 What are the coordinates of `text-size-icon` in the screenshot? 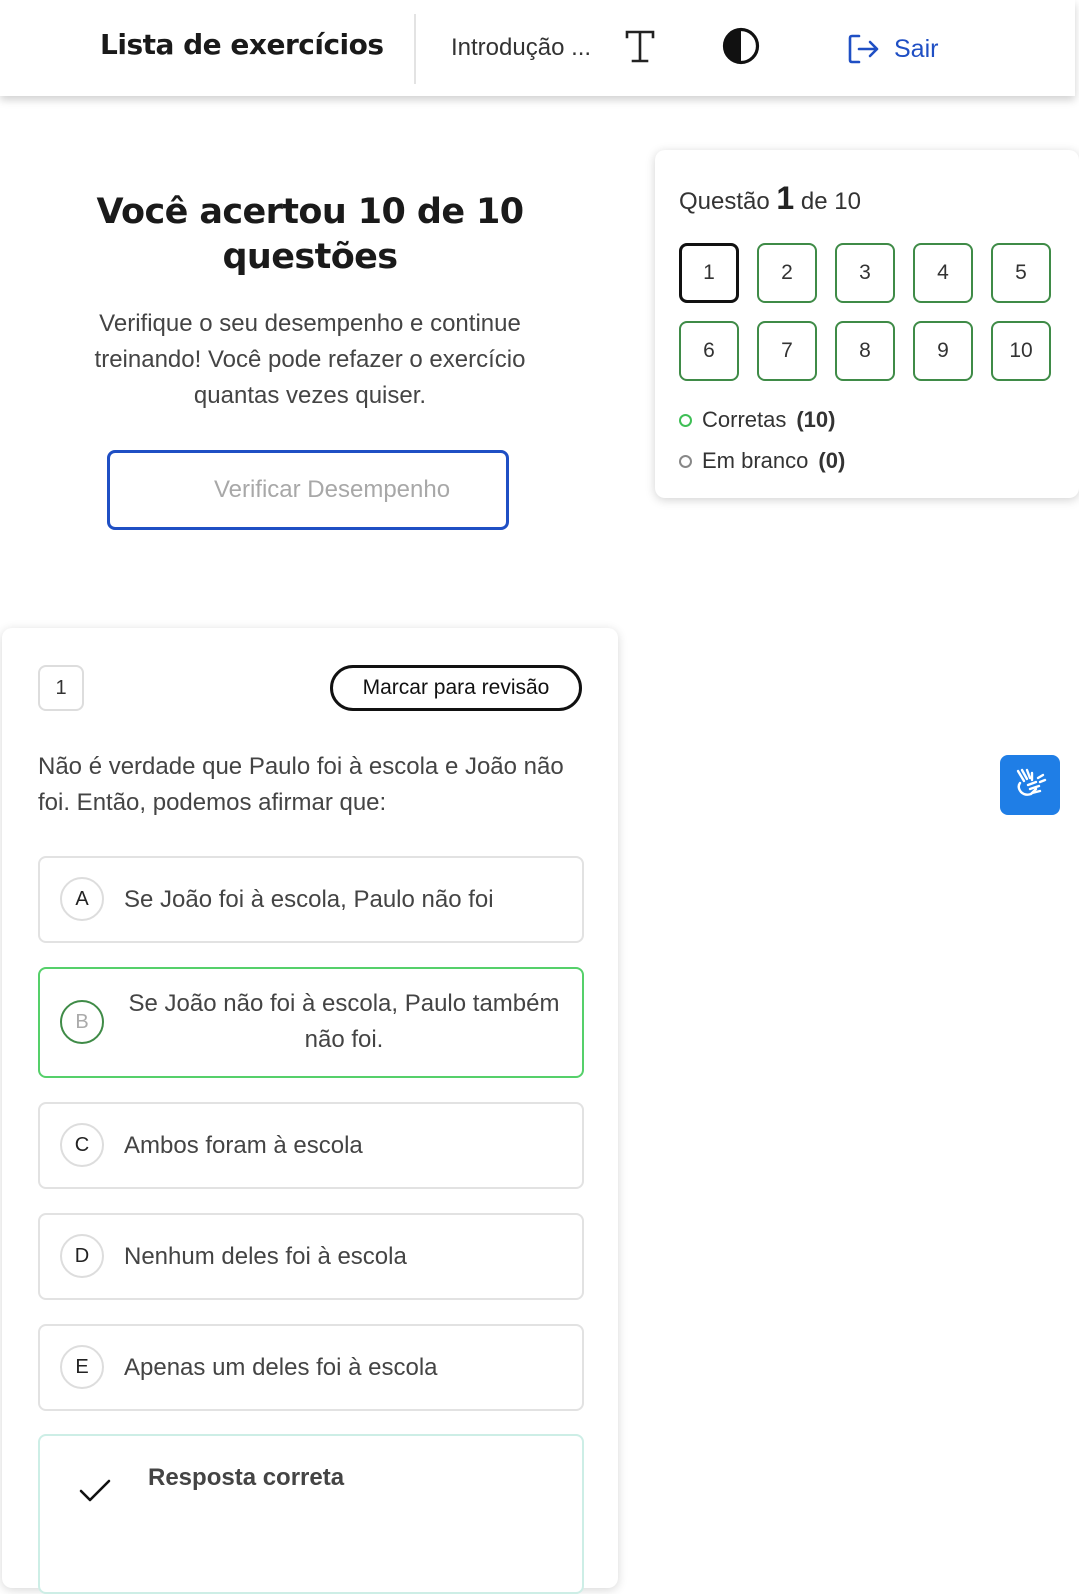 It's located at (640, 46).